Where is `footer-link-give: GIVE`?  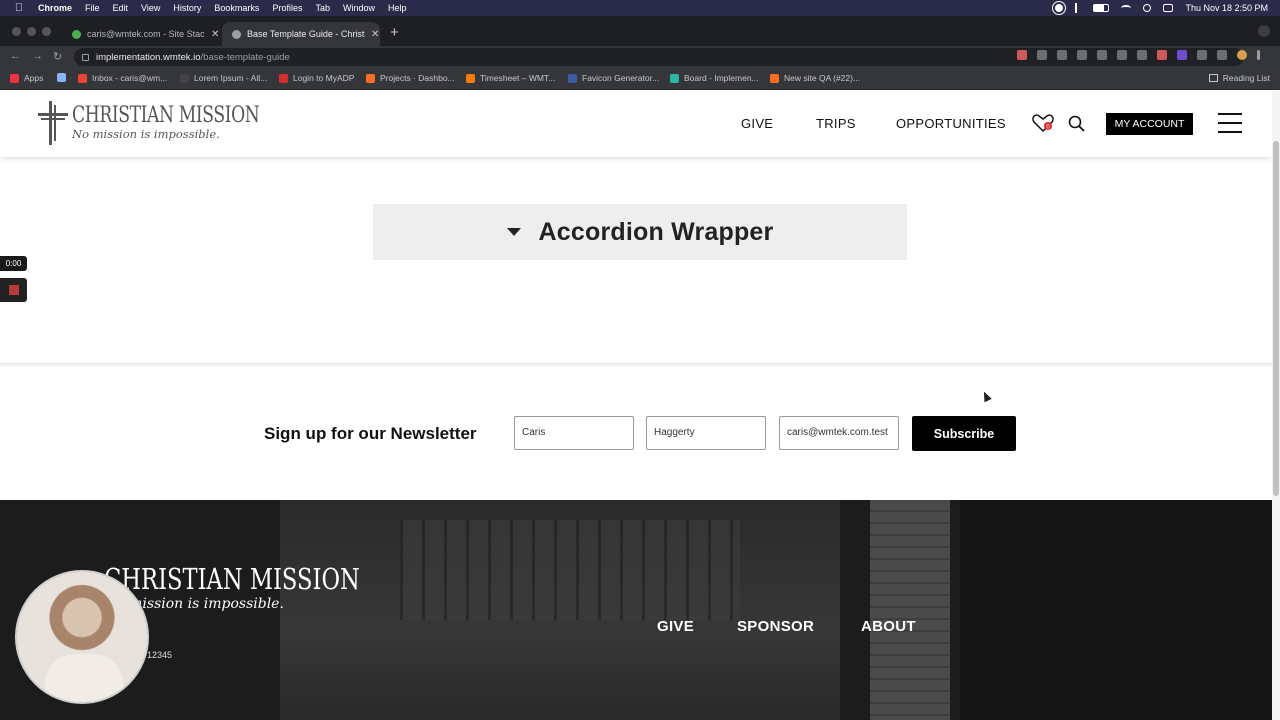 footer-link-give: GIVE is located at coordinates (675, 626).